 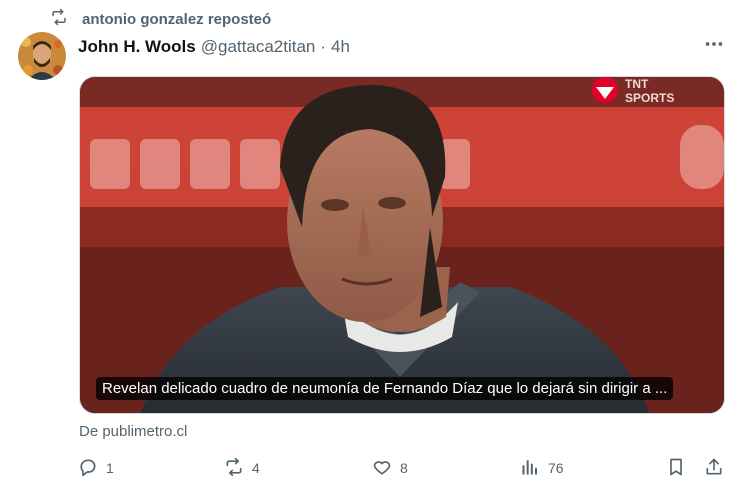 I want to click on like-count: 8, so click(x=404, y=468).